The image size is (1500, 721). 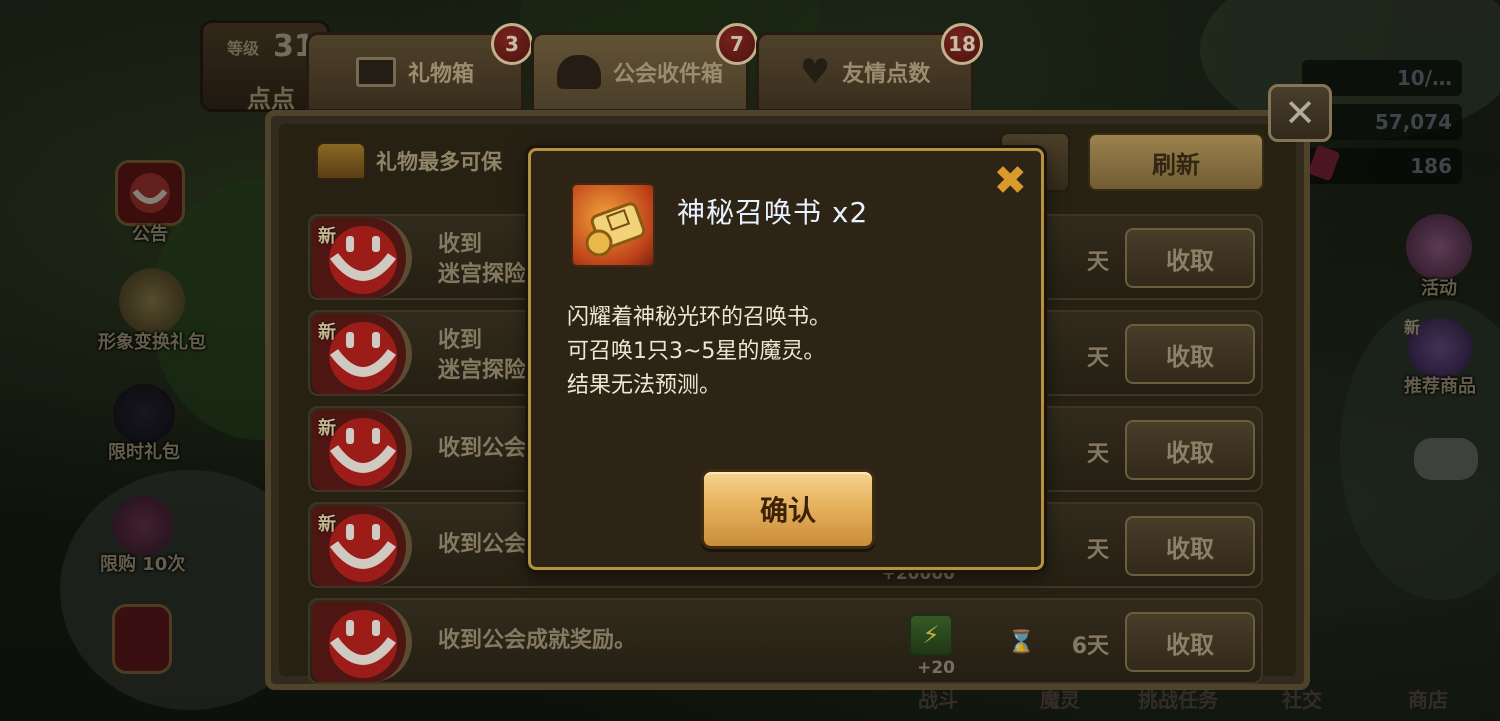 I want to click on item-description-line: 可召唤1只3~5星的魔灵。, so click(x=696, y=351).